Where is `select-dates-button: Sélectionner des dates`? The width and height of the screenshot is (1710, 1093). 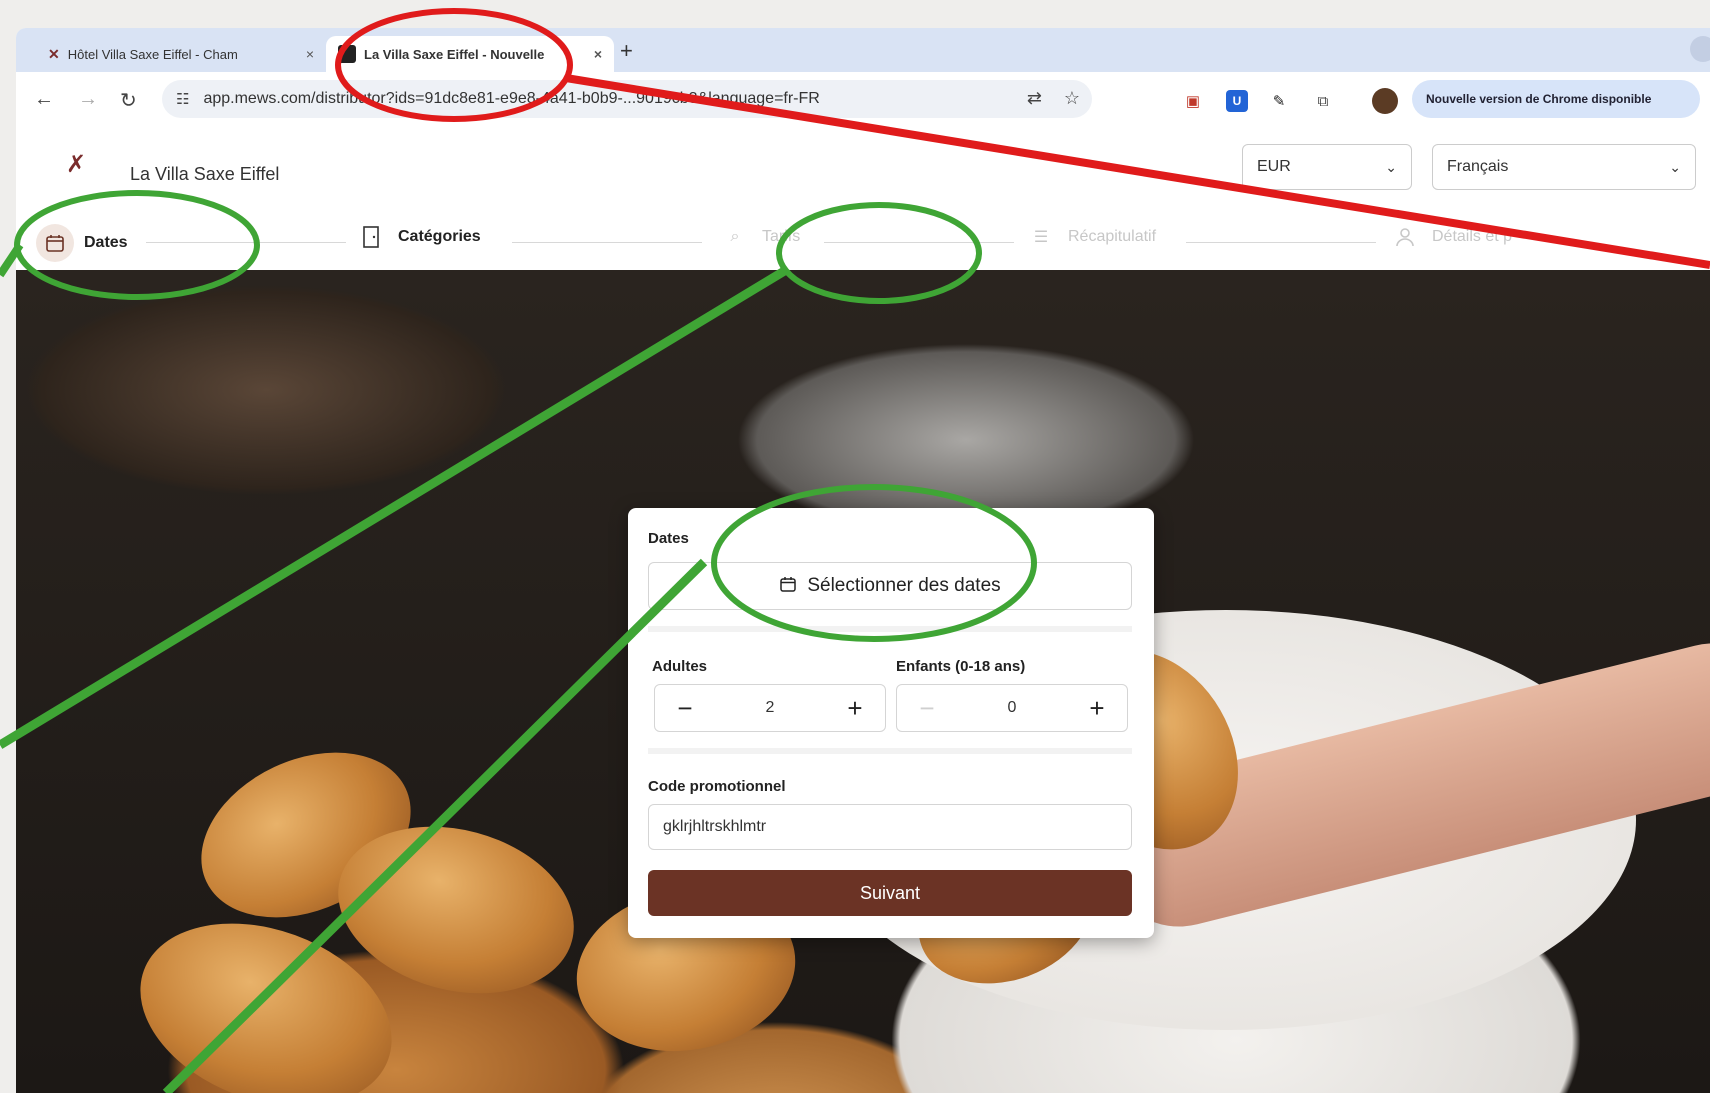 select-dates-button: Sélectionner des dates is located at coordinates (890, 586).